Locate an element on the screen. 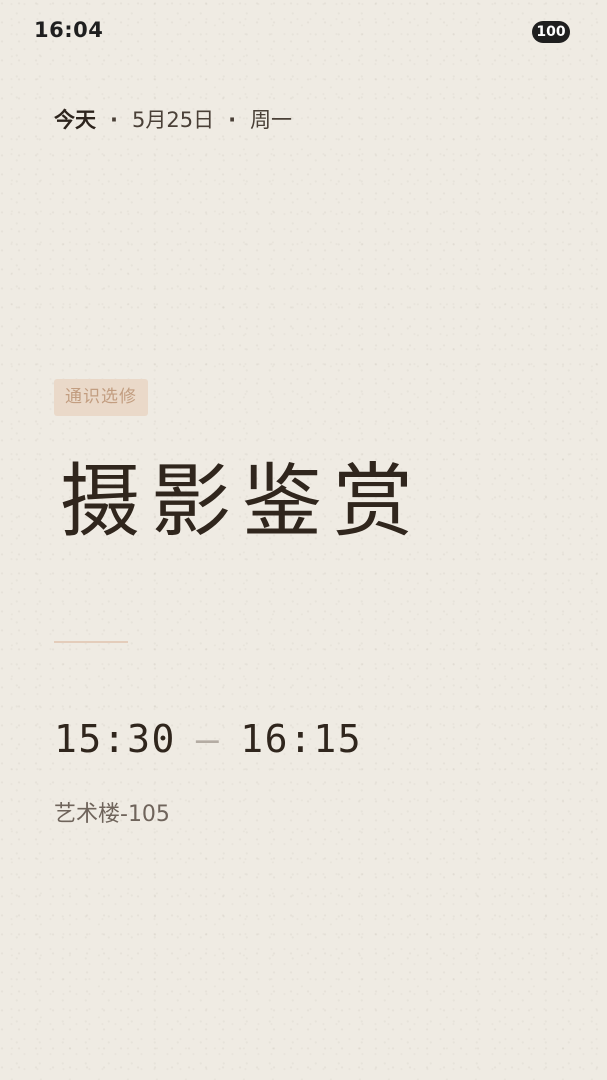 Image resolution: width=607 pixels, height=1080 pixels. start-time: 15:30 is located at coordinates (115, 739).